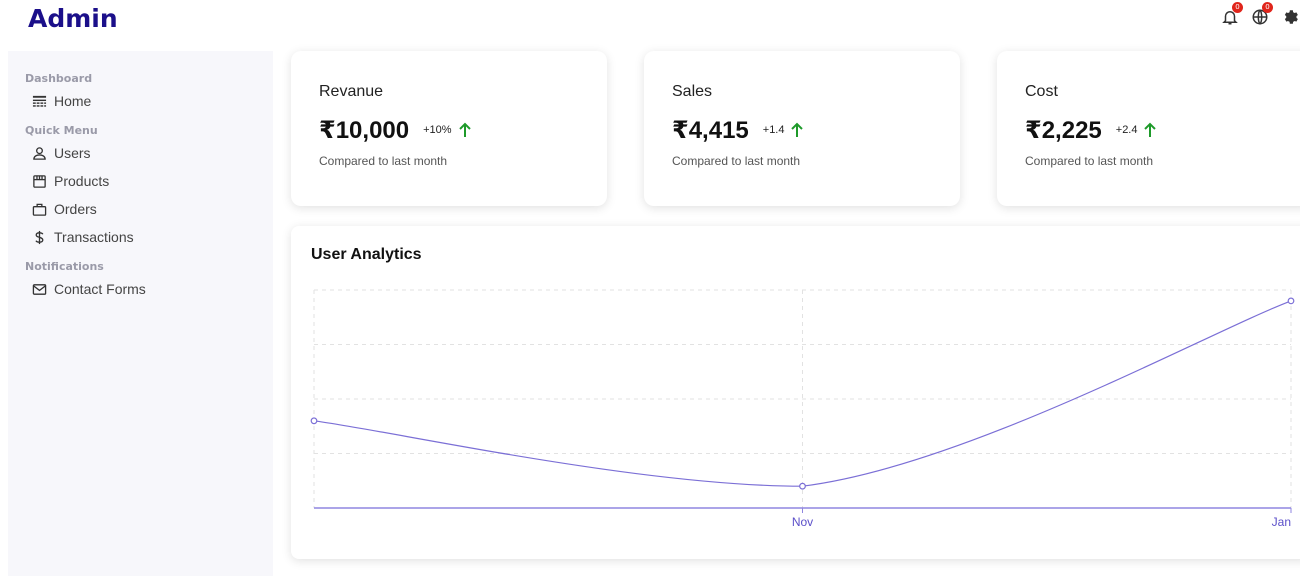 This screenshot has height=576, width=1300. I want to click on briefcase-icon, so click(39, 209).